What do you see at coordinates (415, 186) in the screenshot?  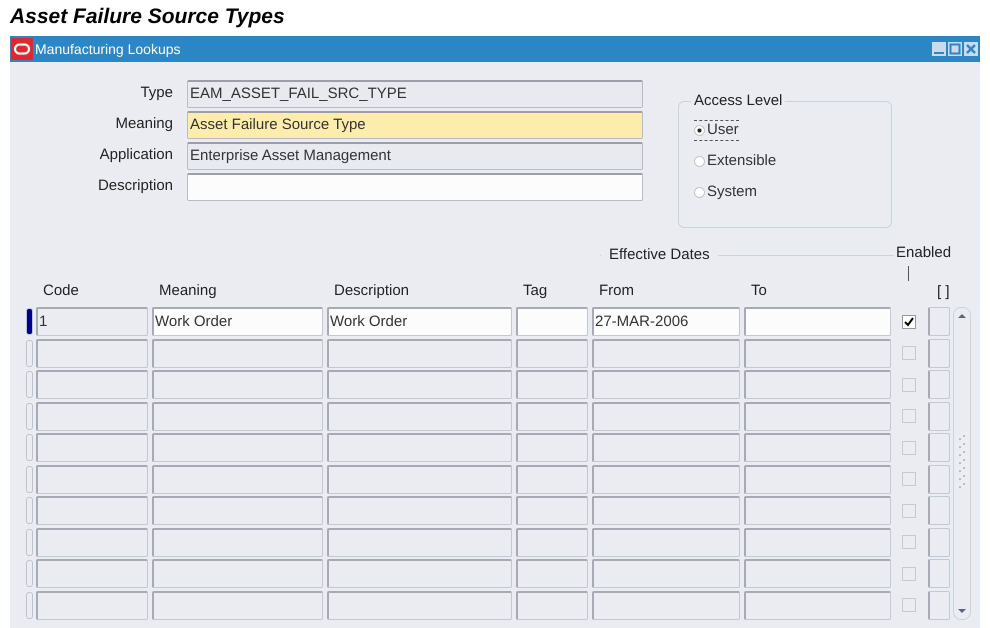 I see `input-field` at bounding box center [415, 186].